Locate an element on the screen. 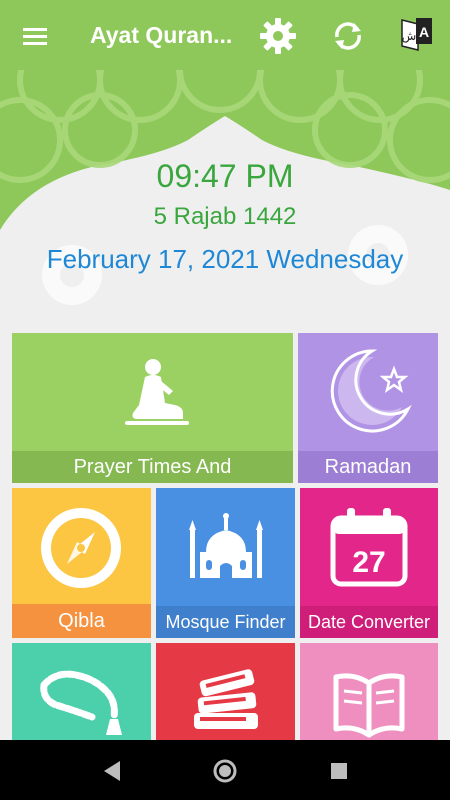 The image size is (450, 800). tile-label: Mosque Finder is located at coordinates (225, 622).